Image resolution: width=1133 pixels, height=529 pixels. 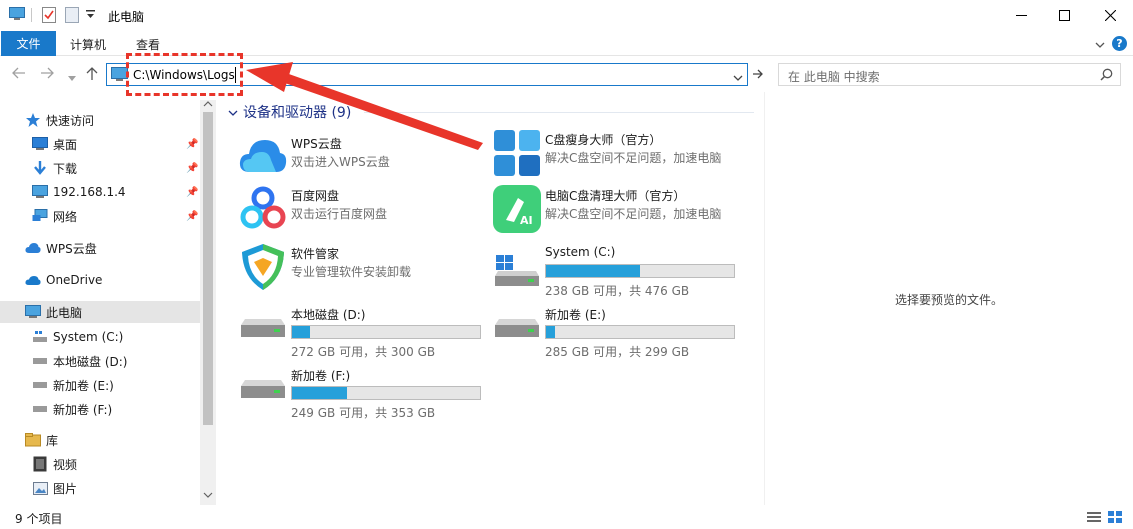 I want to click on back-button, so click(x=19, y=75).